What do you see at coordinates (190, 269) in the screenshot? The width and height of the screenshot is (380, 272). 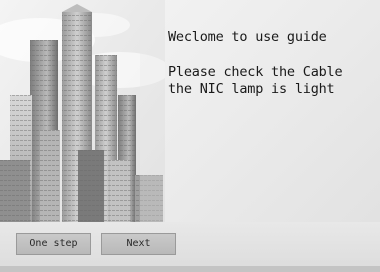 I see `bottom-divider` at bounding box center [190, 269].